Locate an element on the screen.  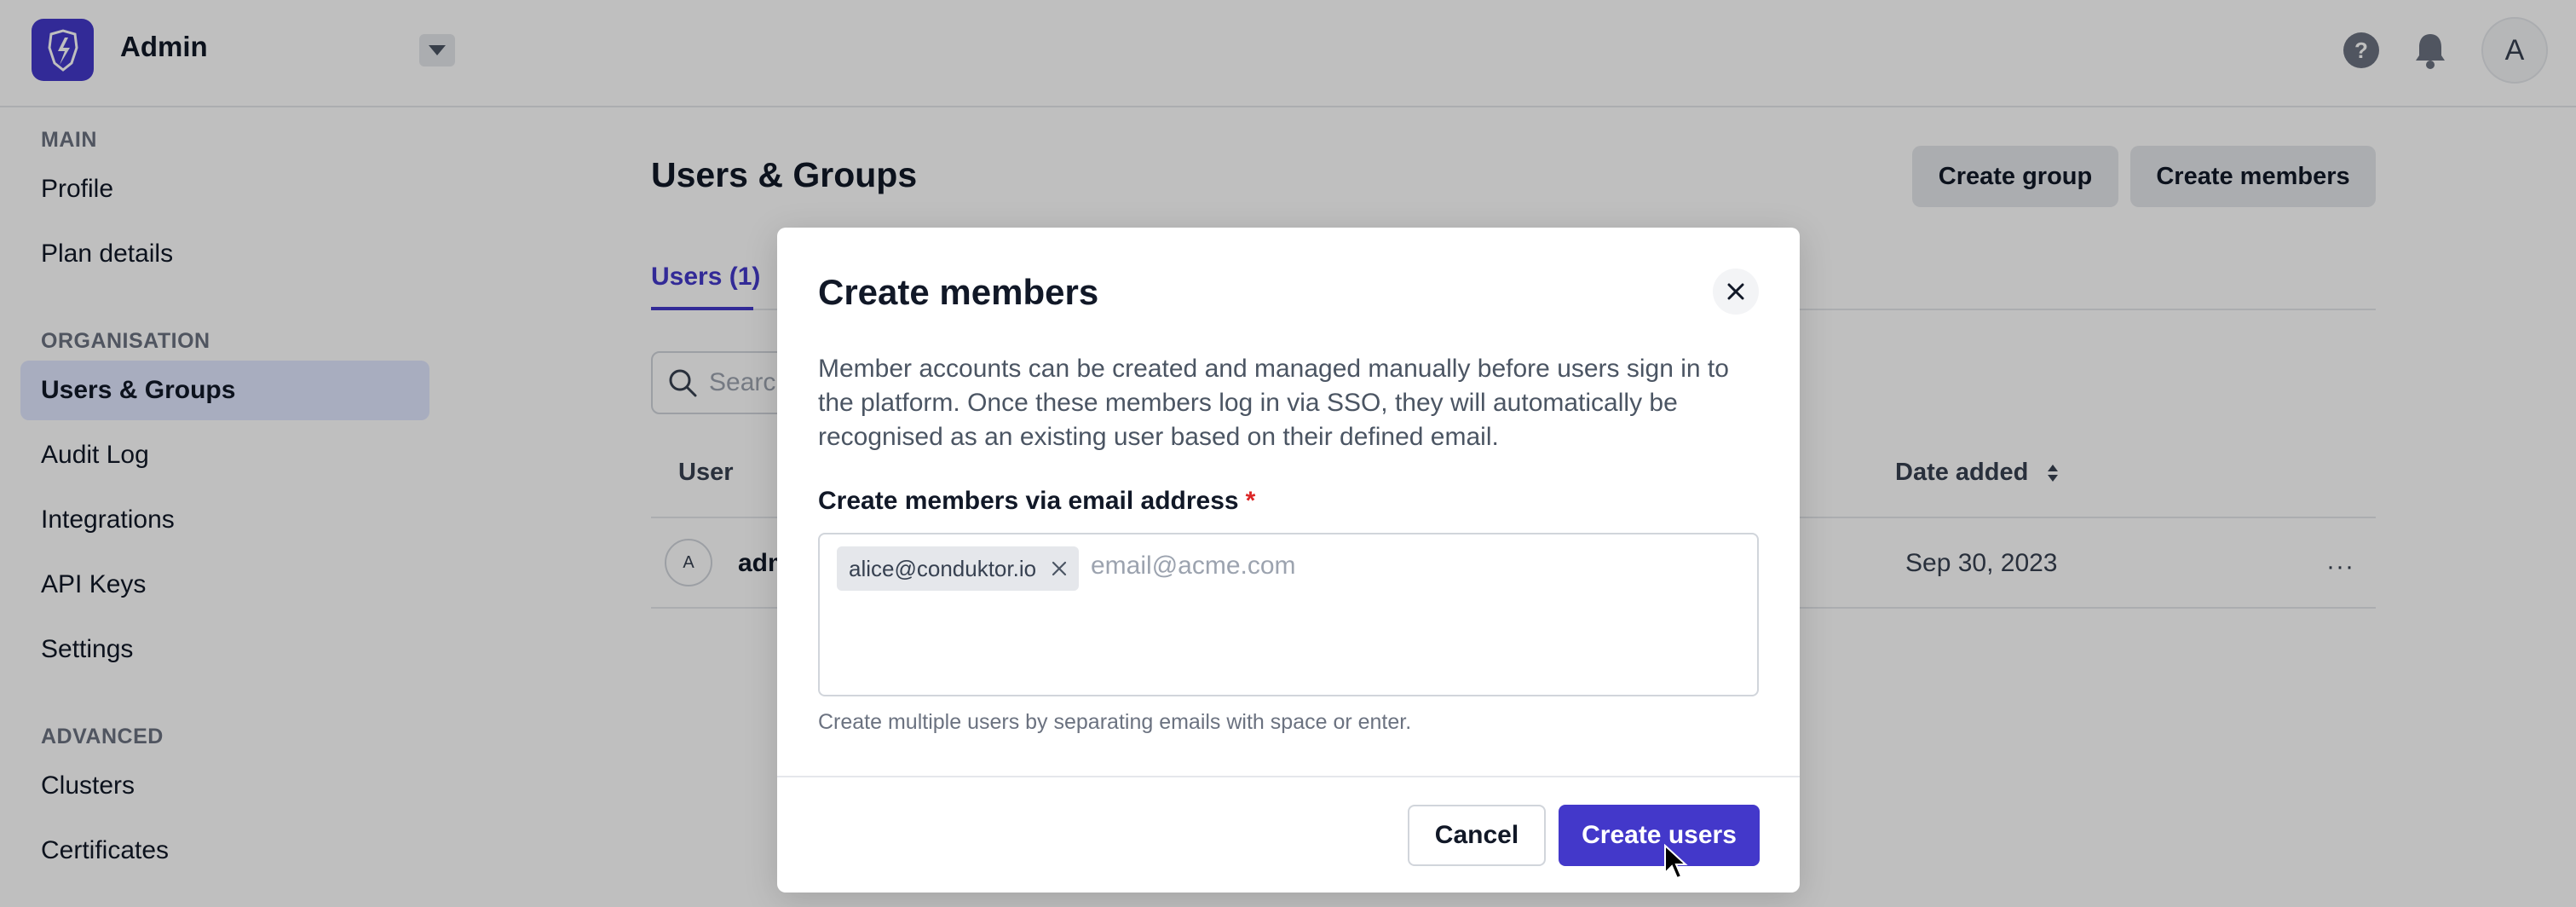
required-marker: * is located at coordinates (1250, 501).